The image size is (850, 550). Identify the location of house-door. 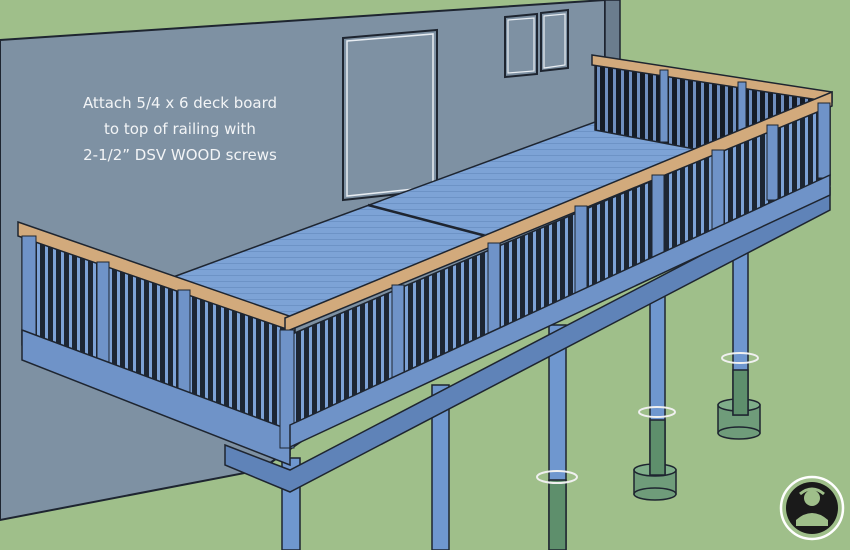
(390, 115).